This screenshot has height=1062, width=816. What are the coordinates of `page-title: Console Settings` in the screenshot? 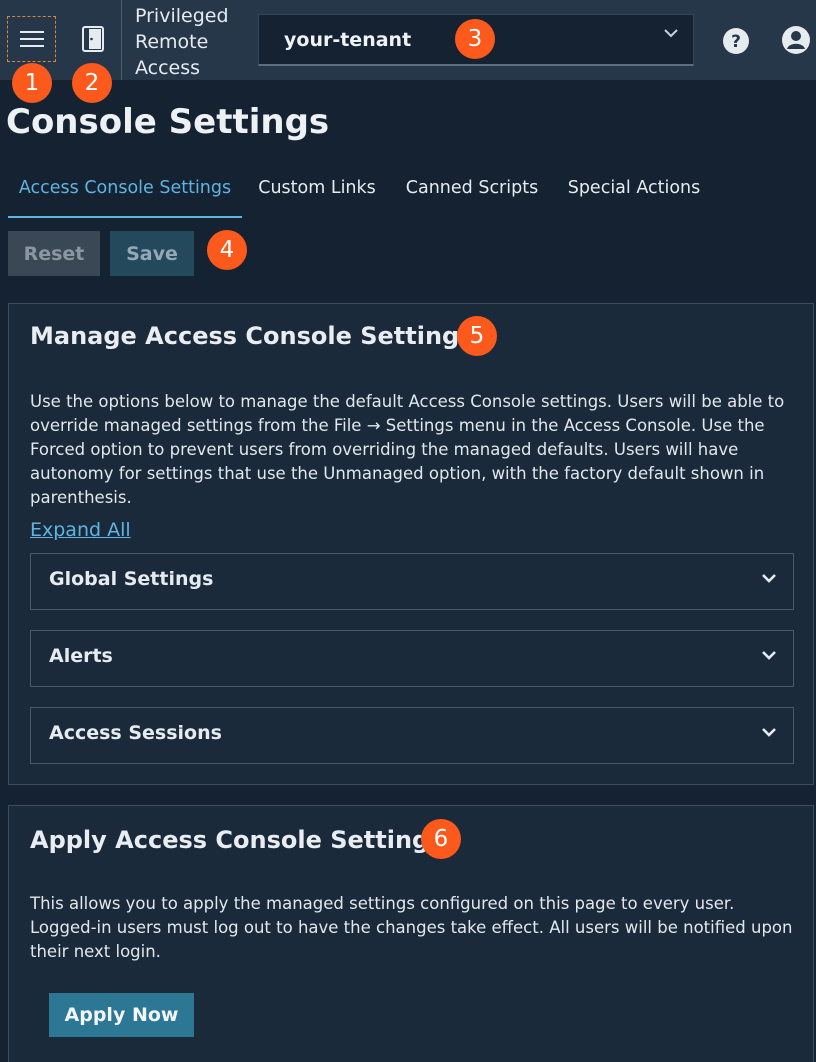 It's located at (168, 122).